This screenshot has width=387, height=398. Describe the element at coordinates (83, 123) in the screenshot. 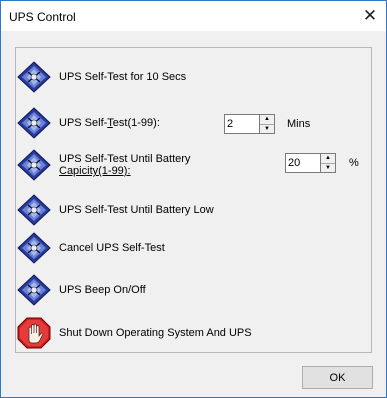

I see `label-prefix: UPS Self-` at that location.